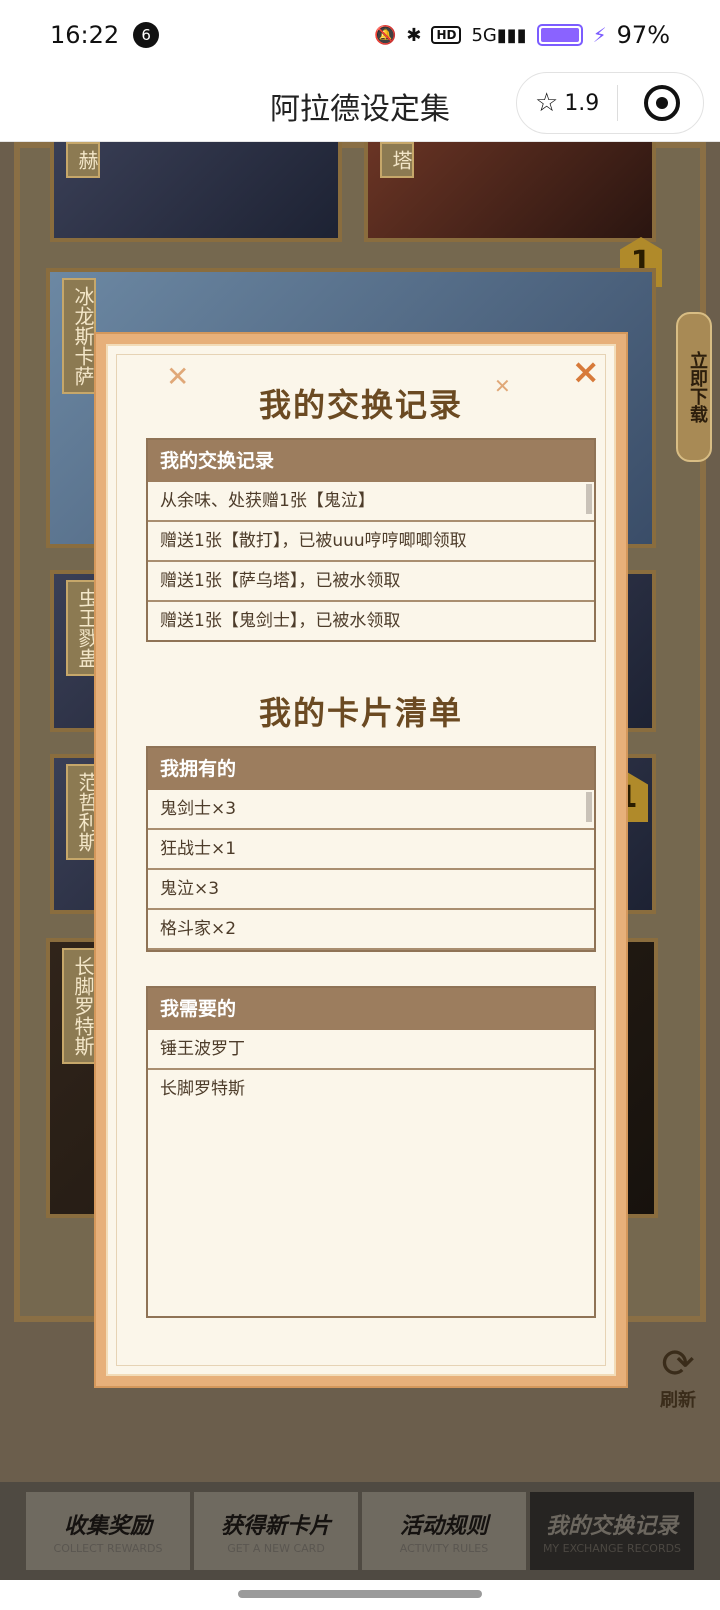 The width and height of the screenshot is (720, 1610). Describe the element at coordinates (107, 1526) in the screenshot. I see `nav-label: 收集奖励` at that location.